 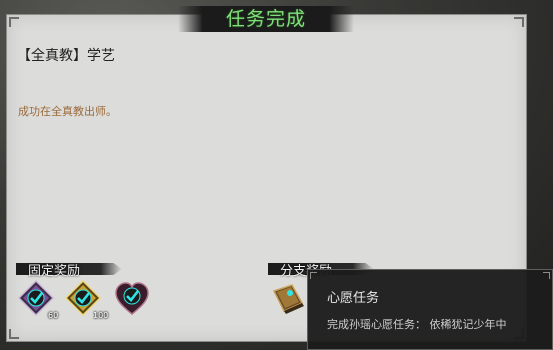 I want to click on reward-item: 100, so click(x=86, y=300).